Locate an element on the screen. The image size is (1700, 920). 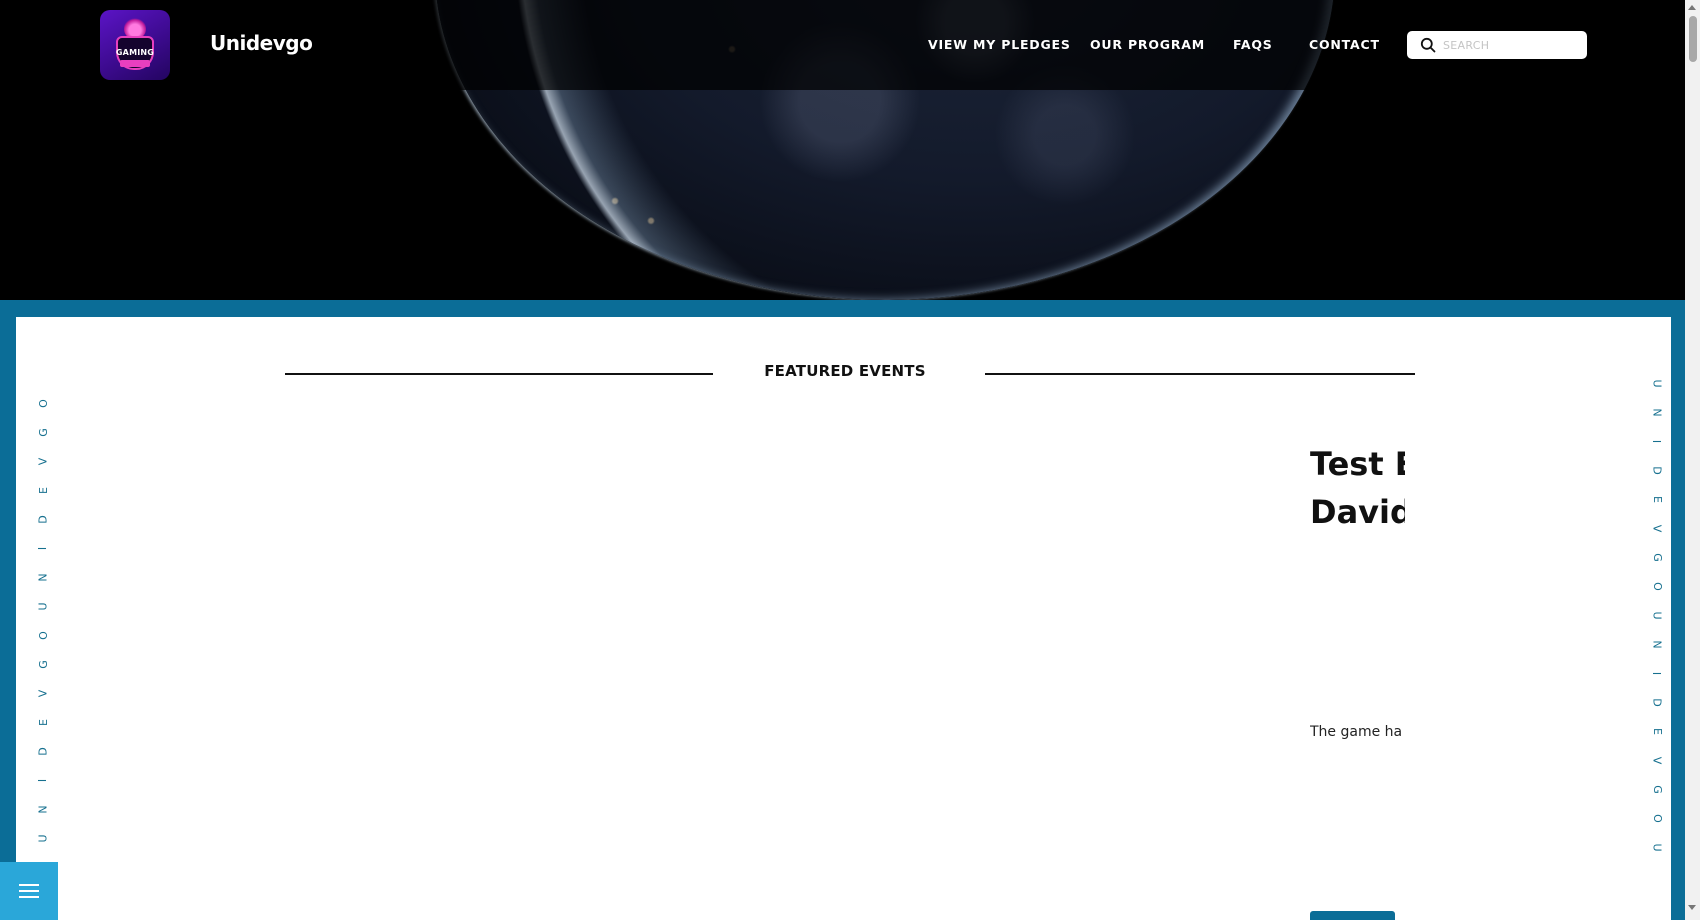
brand-name: Unidevgo is located at coordinates (261, 43).